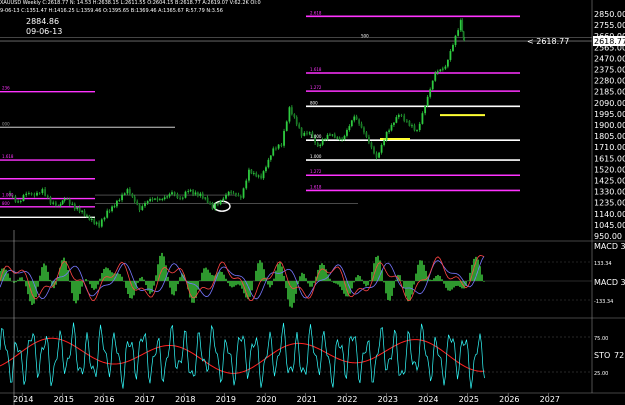 The height and width of the screenshot is (405, 625). I want to click on left-fib-800-label: 800, so click(6, 203).